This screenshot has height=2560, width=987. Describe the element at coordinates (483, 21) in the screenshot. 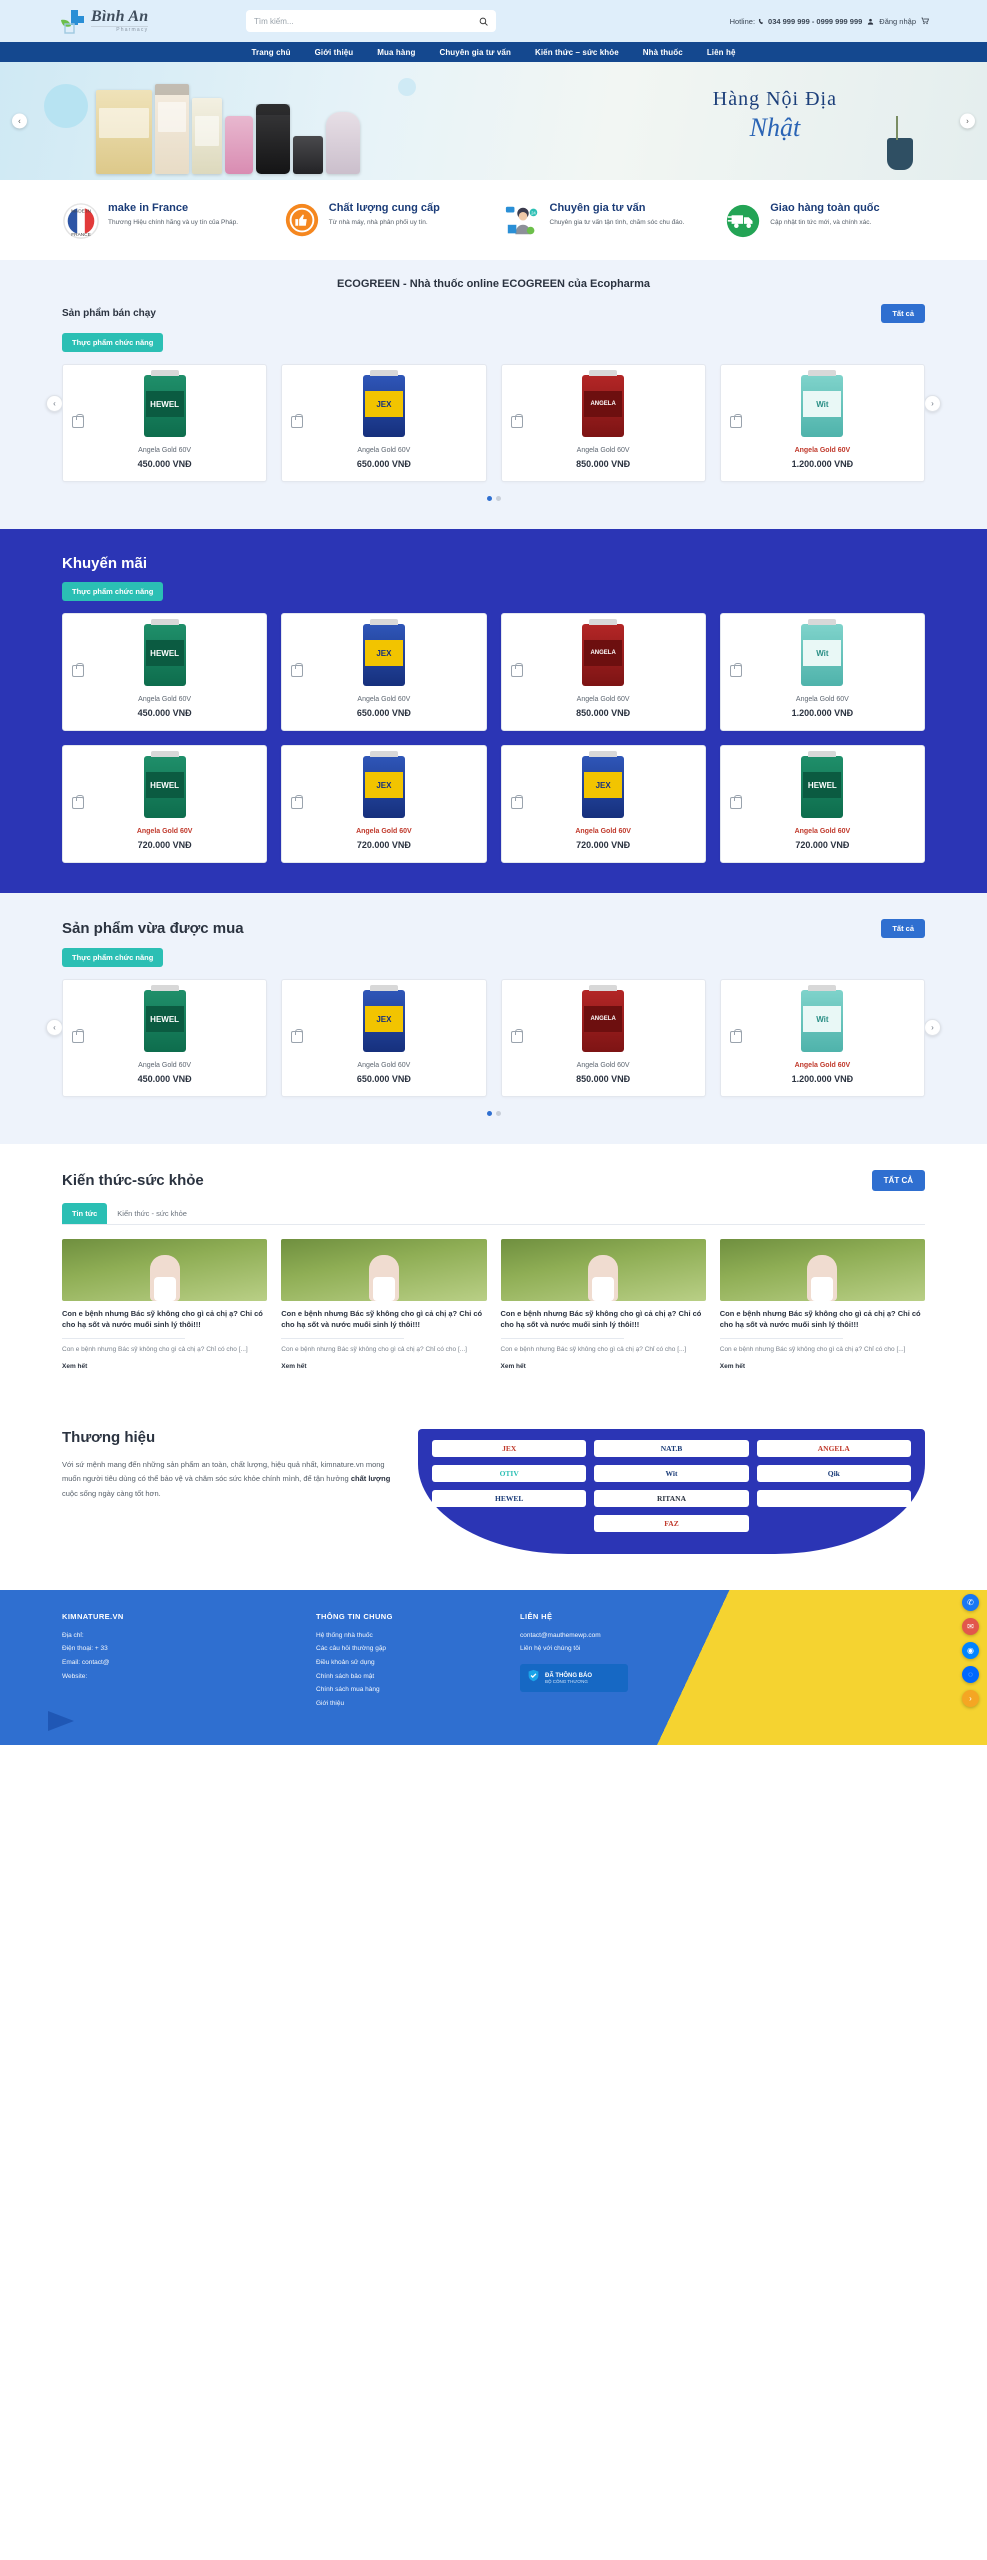

I see `search-icon` at that location.